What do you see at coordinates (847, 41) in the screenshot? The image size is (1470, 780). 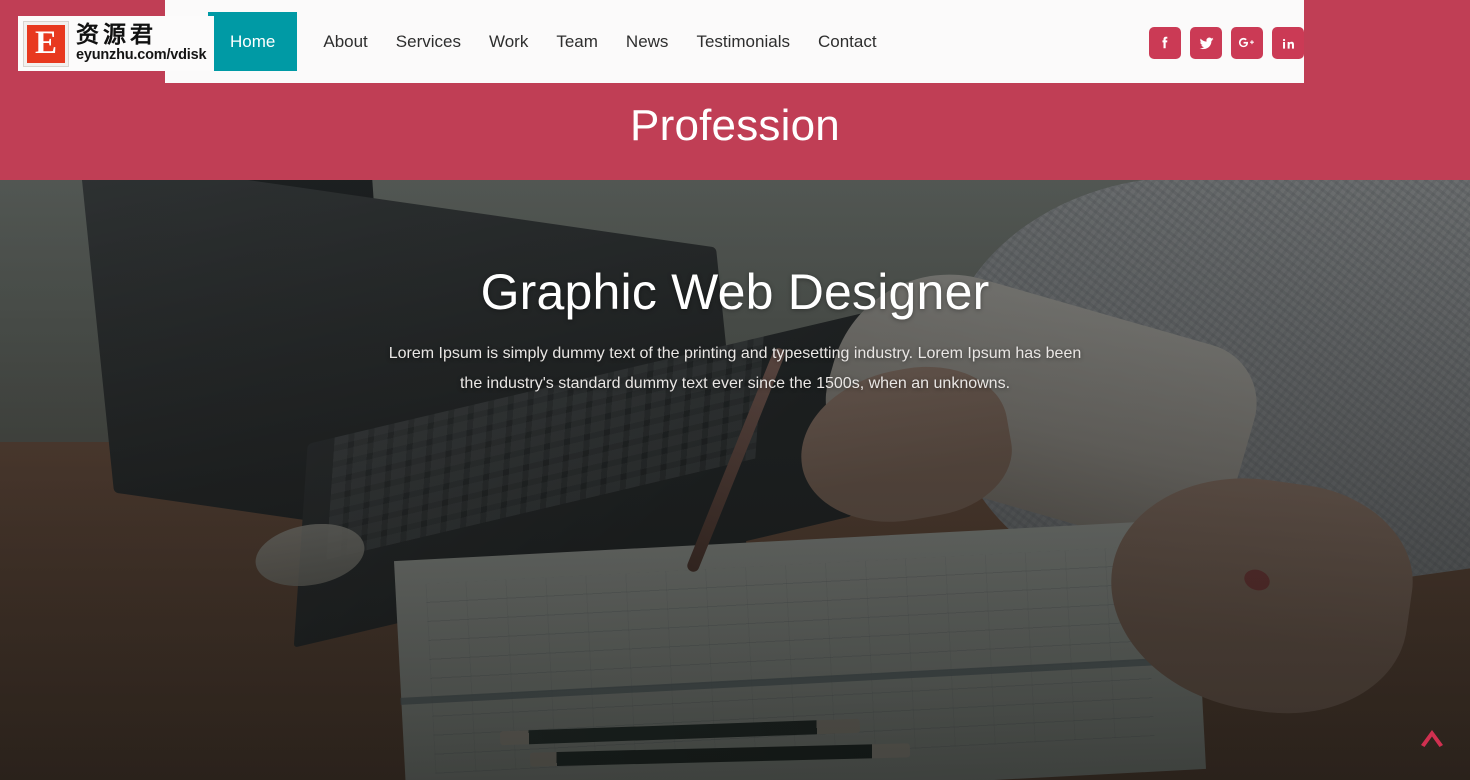 I see `nav-item-contact: Contact` at bounding box center [847, 41].